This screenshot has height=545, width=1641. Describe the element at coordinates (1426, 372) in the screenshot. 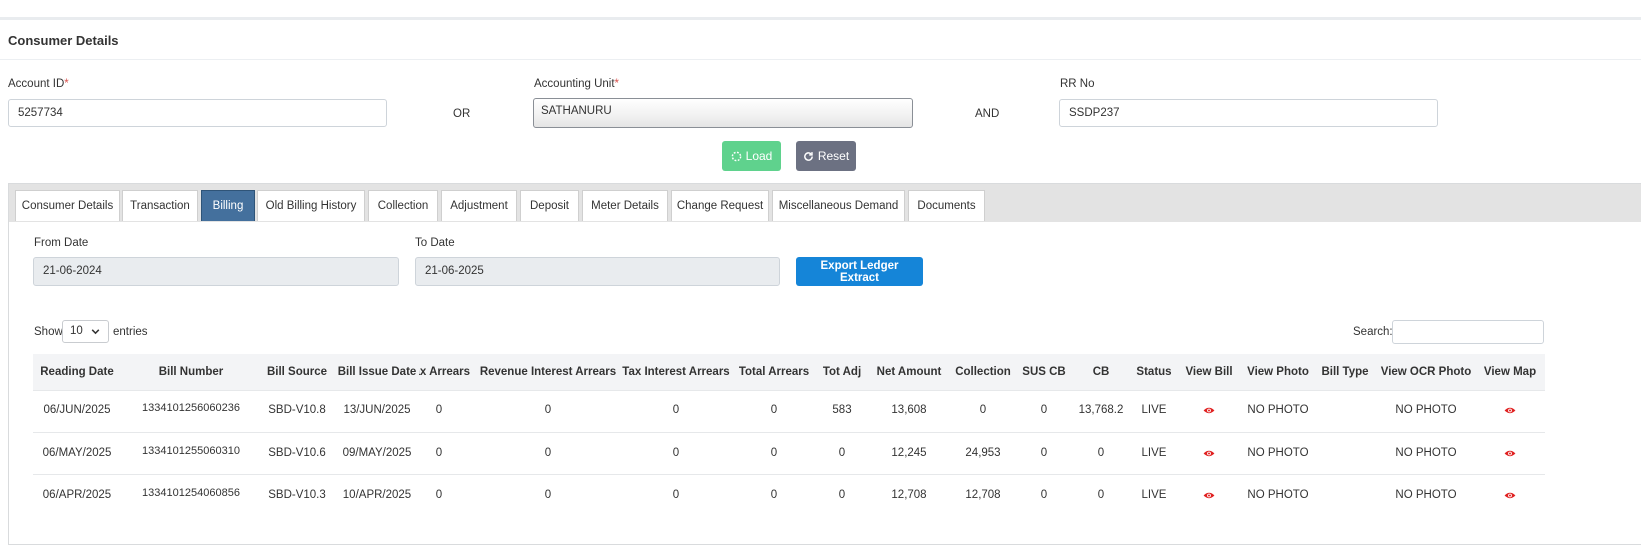

I see `col-view-ocr-photo: View OCR Photo` at that location.